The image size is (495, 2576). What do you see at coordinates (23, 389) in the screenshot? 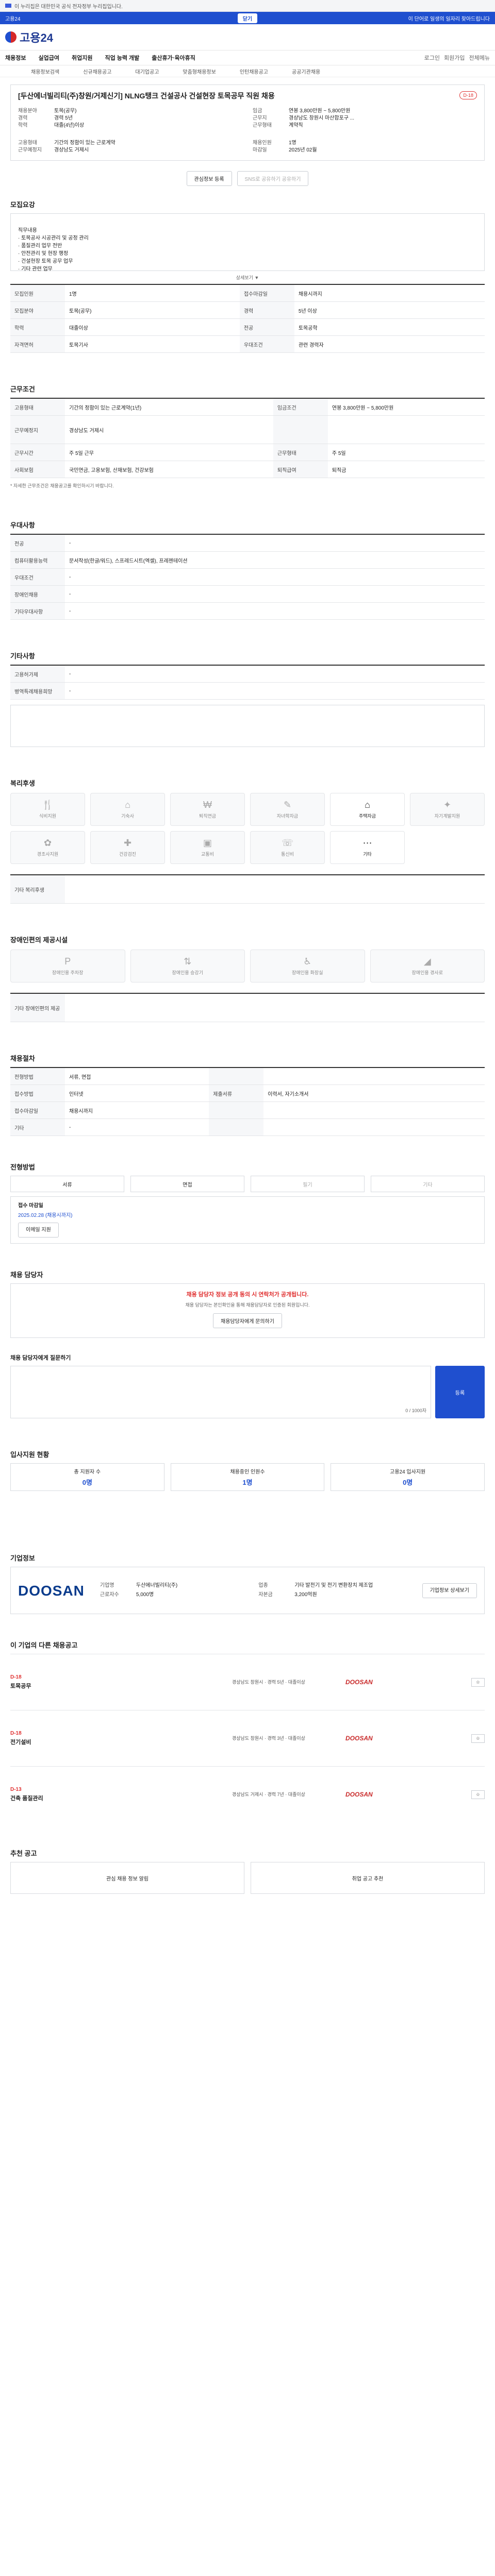
I see `work-heading: 근무조건` at bounding box center [23, 389].